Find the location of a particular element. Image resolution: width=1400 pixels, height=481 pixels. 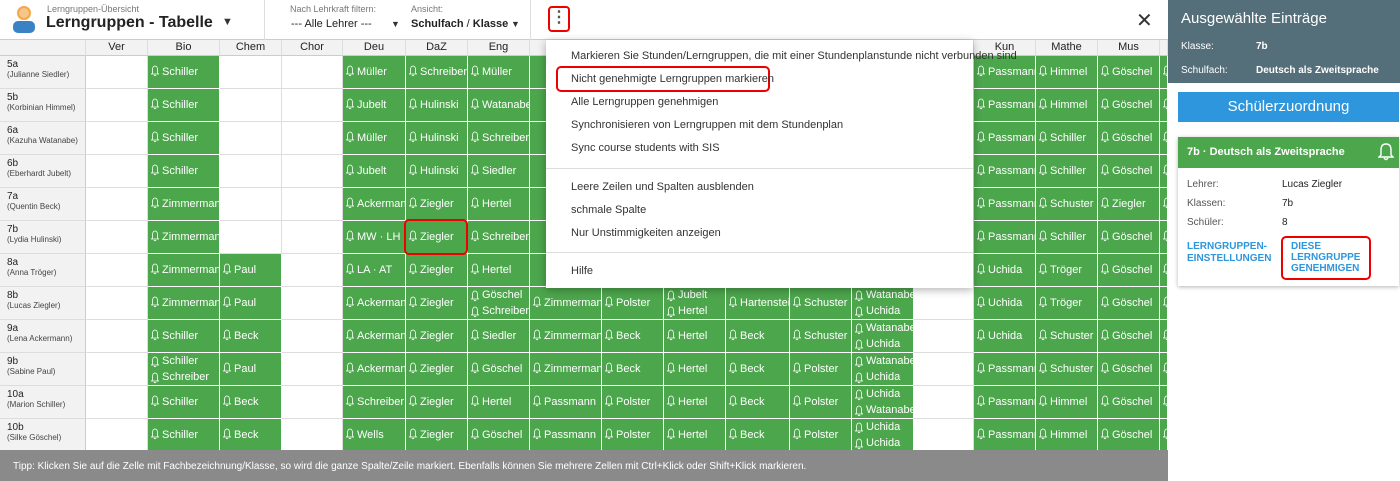

row-header: 8b (Lucas Ziegler) is located at coordinates (43, 303).